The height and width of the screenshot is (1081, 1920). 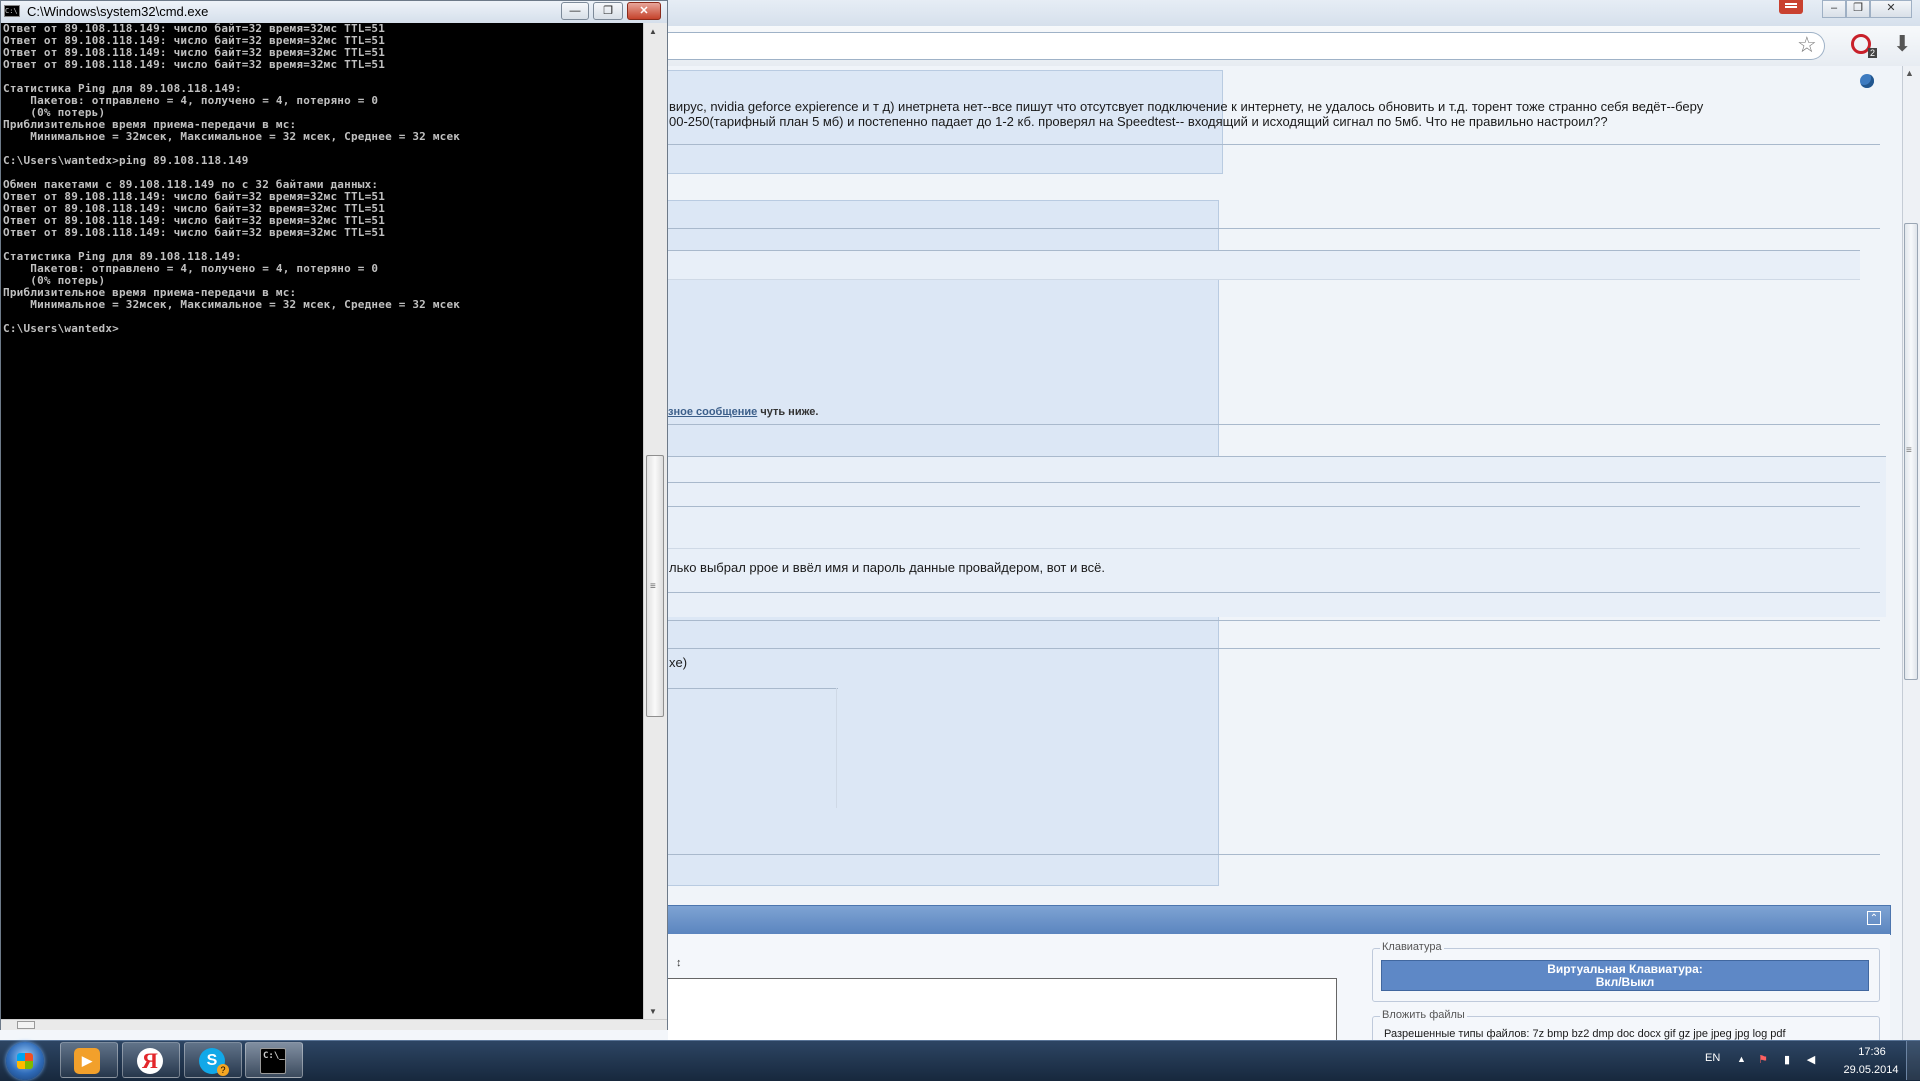 What do you see at coordinates (223, 1070) in the screenshot?
I see `skype-status-badge: ?` at bounding box center [223, 1070].